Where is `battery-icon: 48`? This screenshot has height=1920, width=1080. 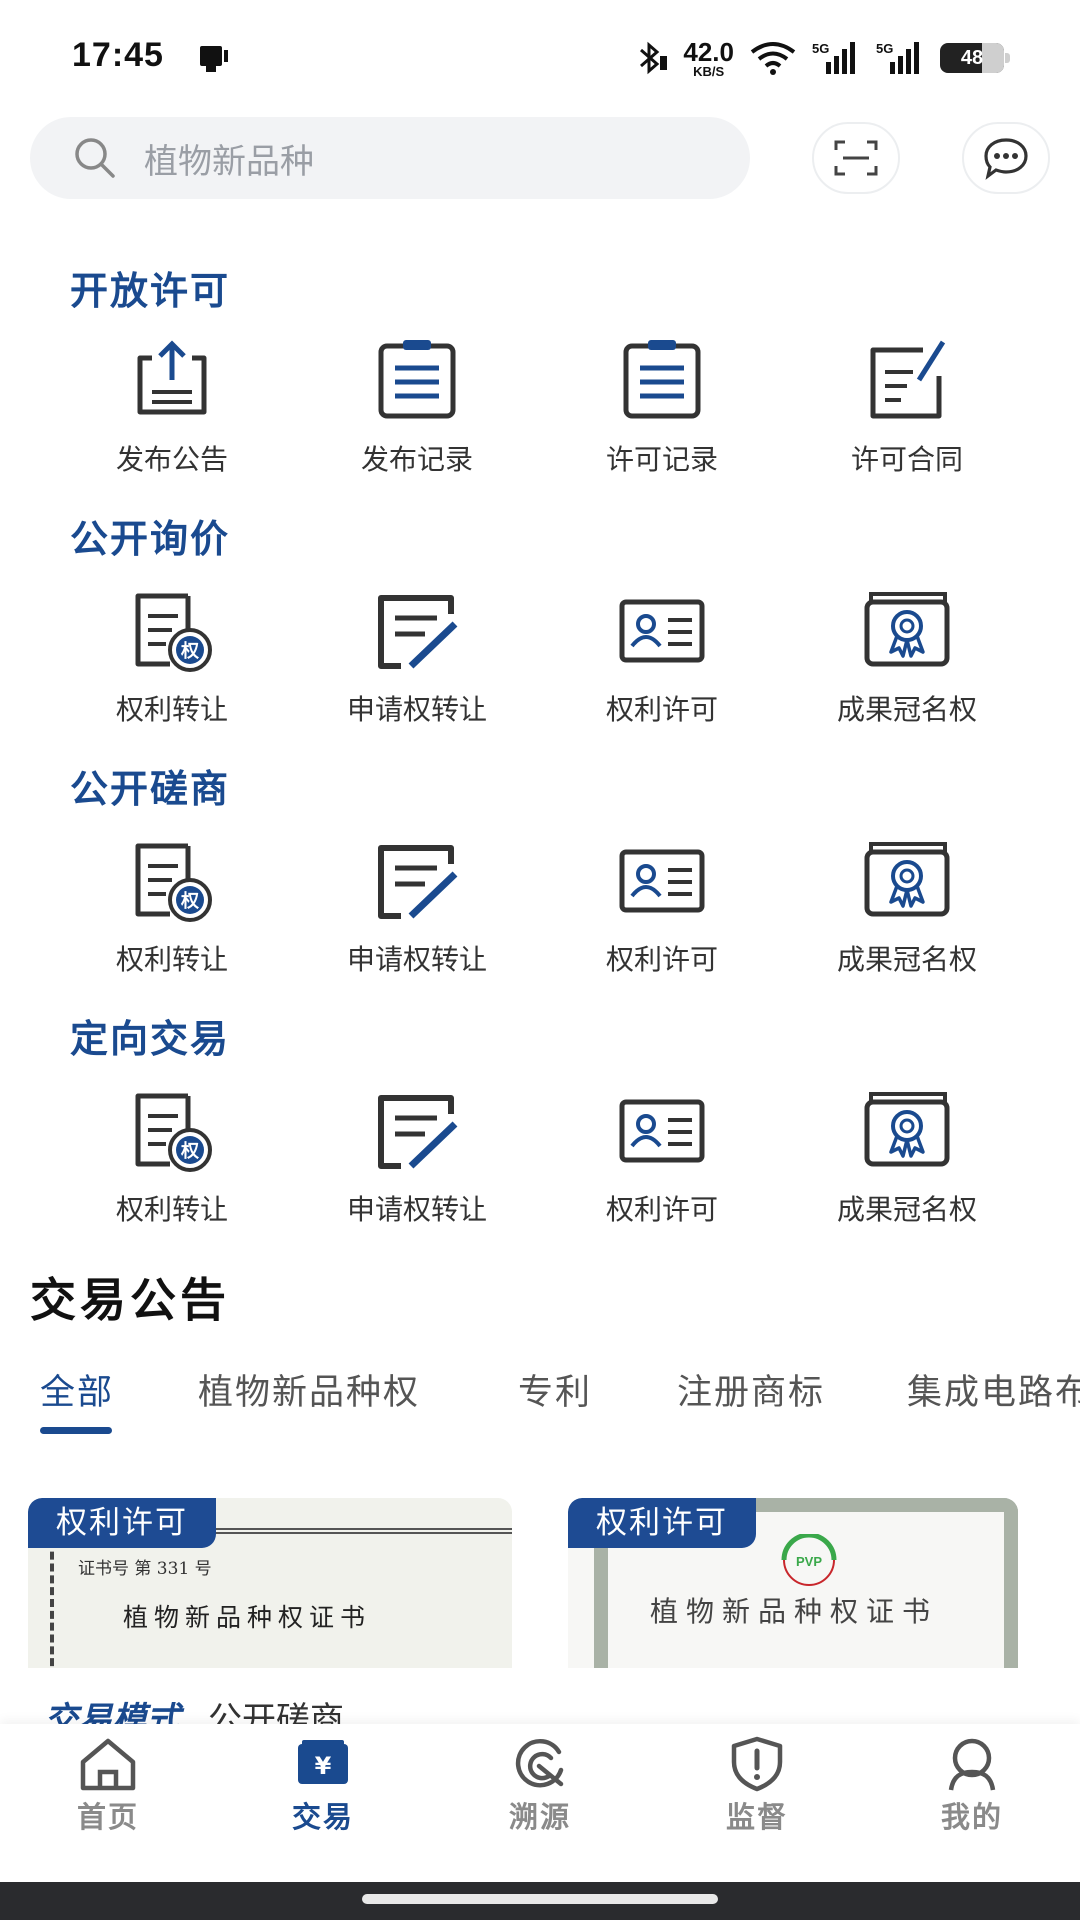 battery-icon: 48 is located at coordinates (975, 58).